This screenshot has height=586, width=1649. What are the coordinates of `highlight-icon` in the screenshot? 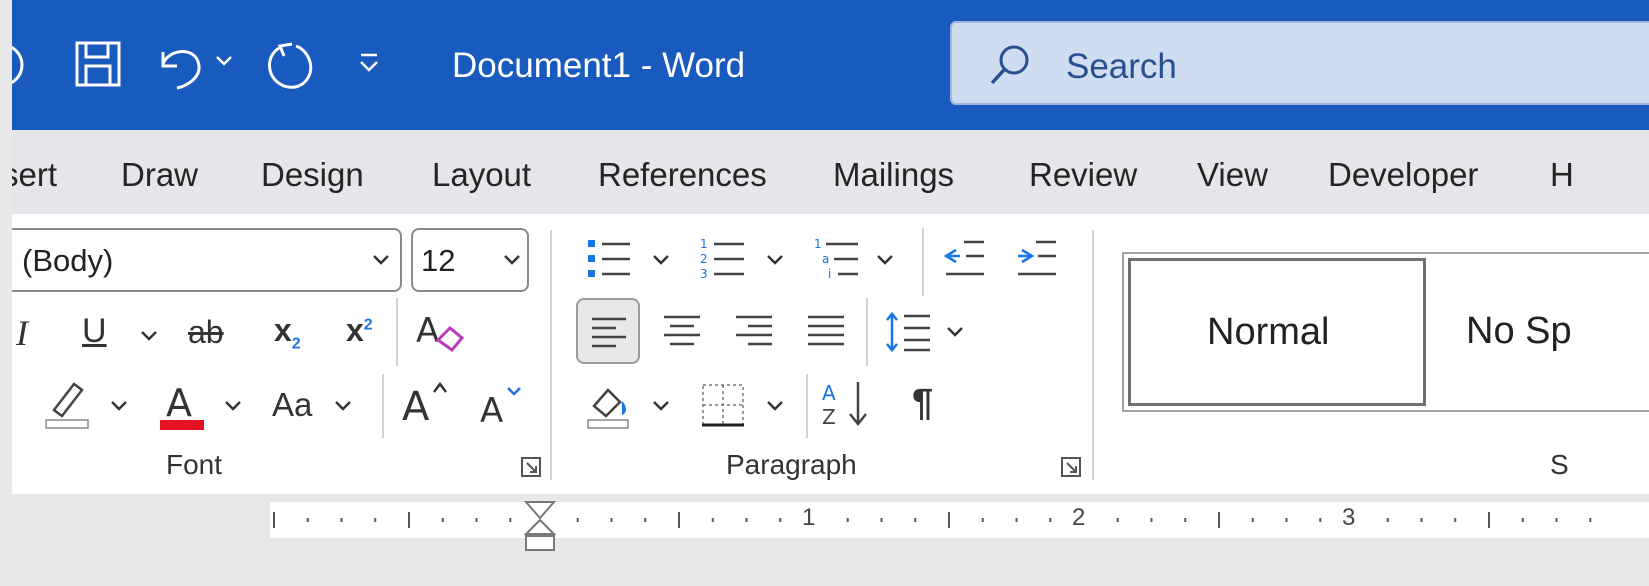 It's located at (69, 402).